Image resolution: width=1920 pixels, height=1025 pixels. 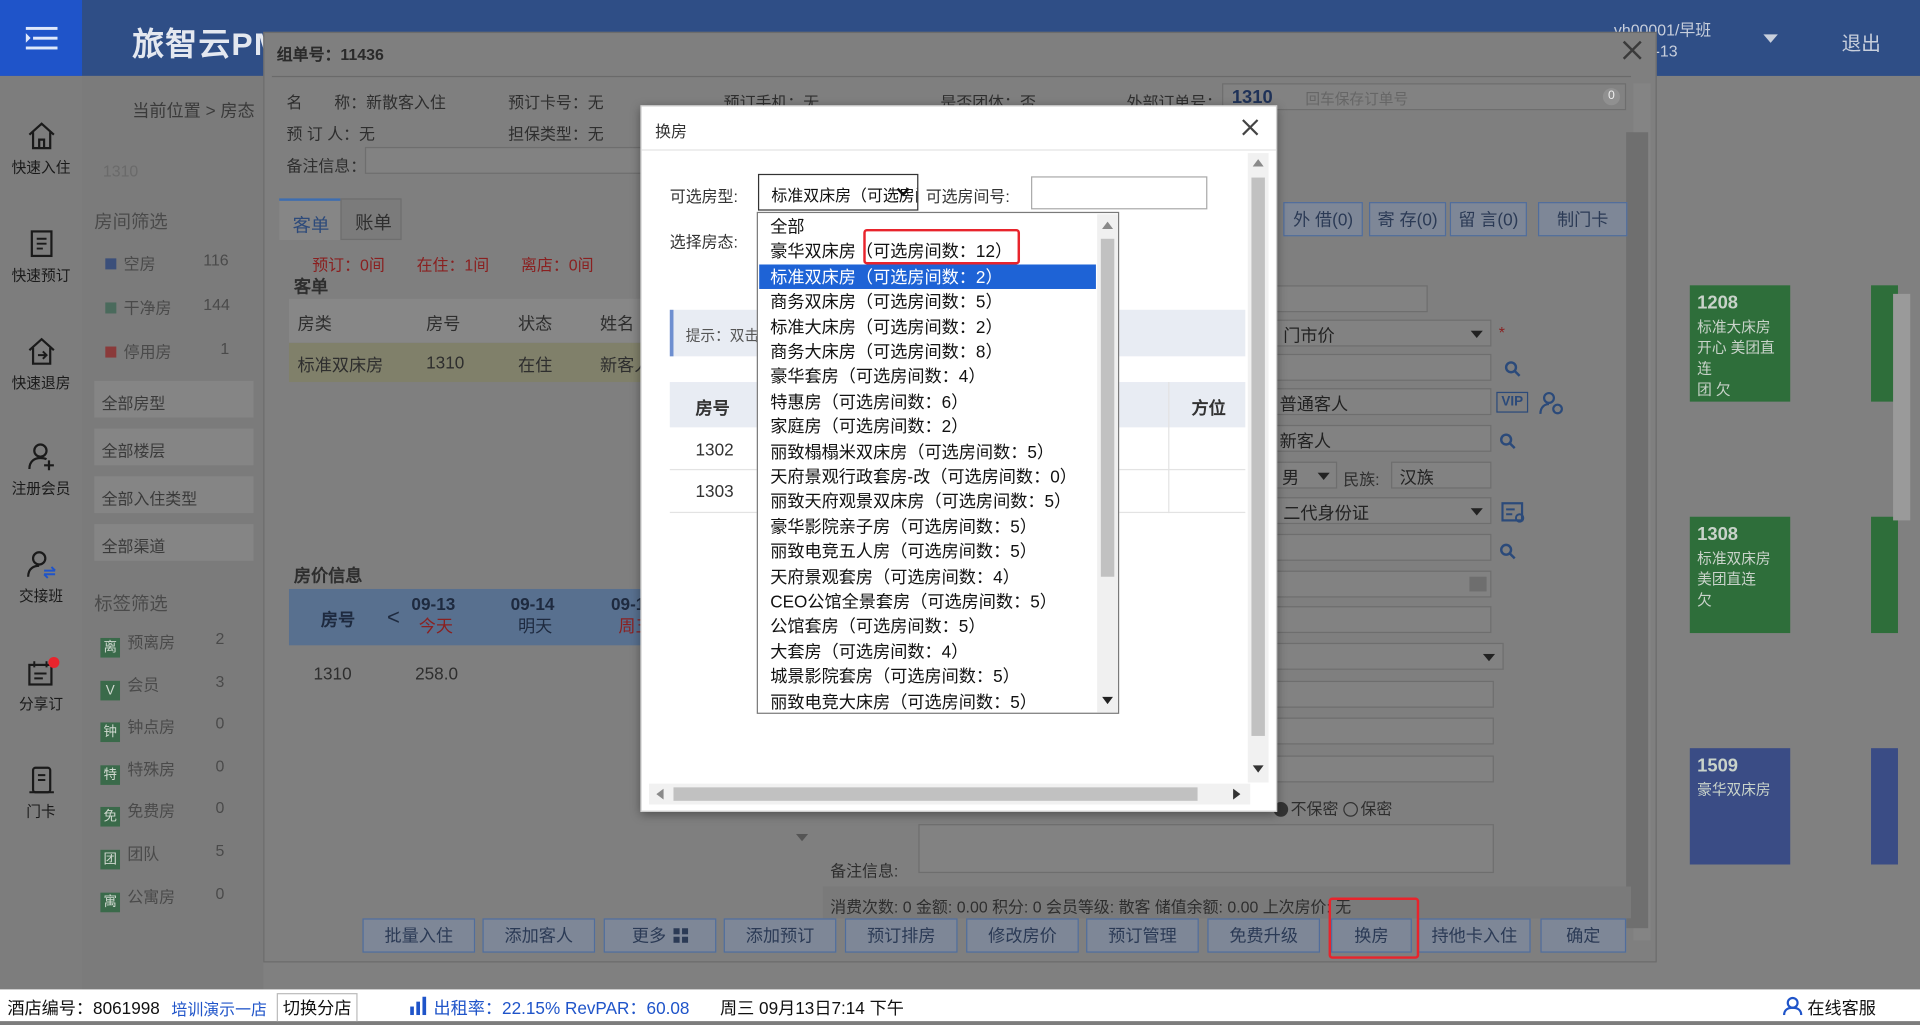 I want to click on tag-filter-item: 离预离房 2, so click(x=162, y=643).